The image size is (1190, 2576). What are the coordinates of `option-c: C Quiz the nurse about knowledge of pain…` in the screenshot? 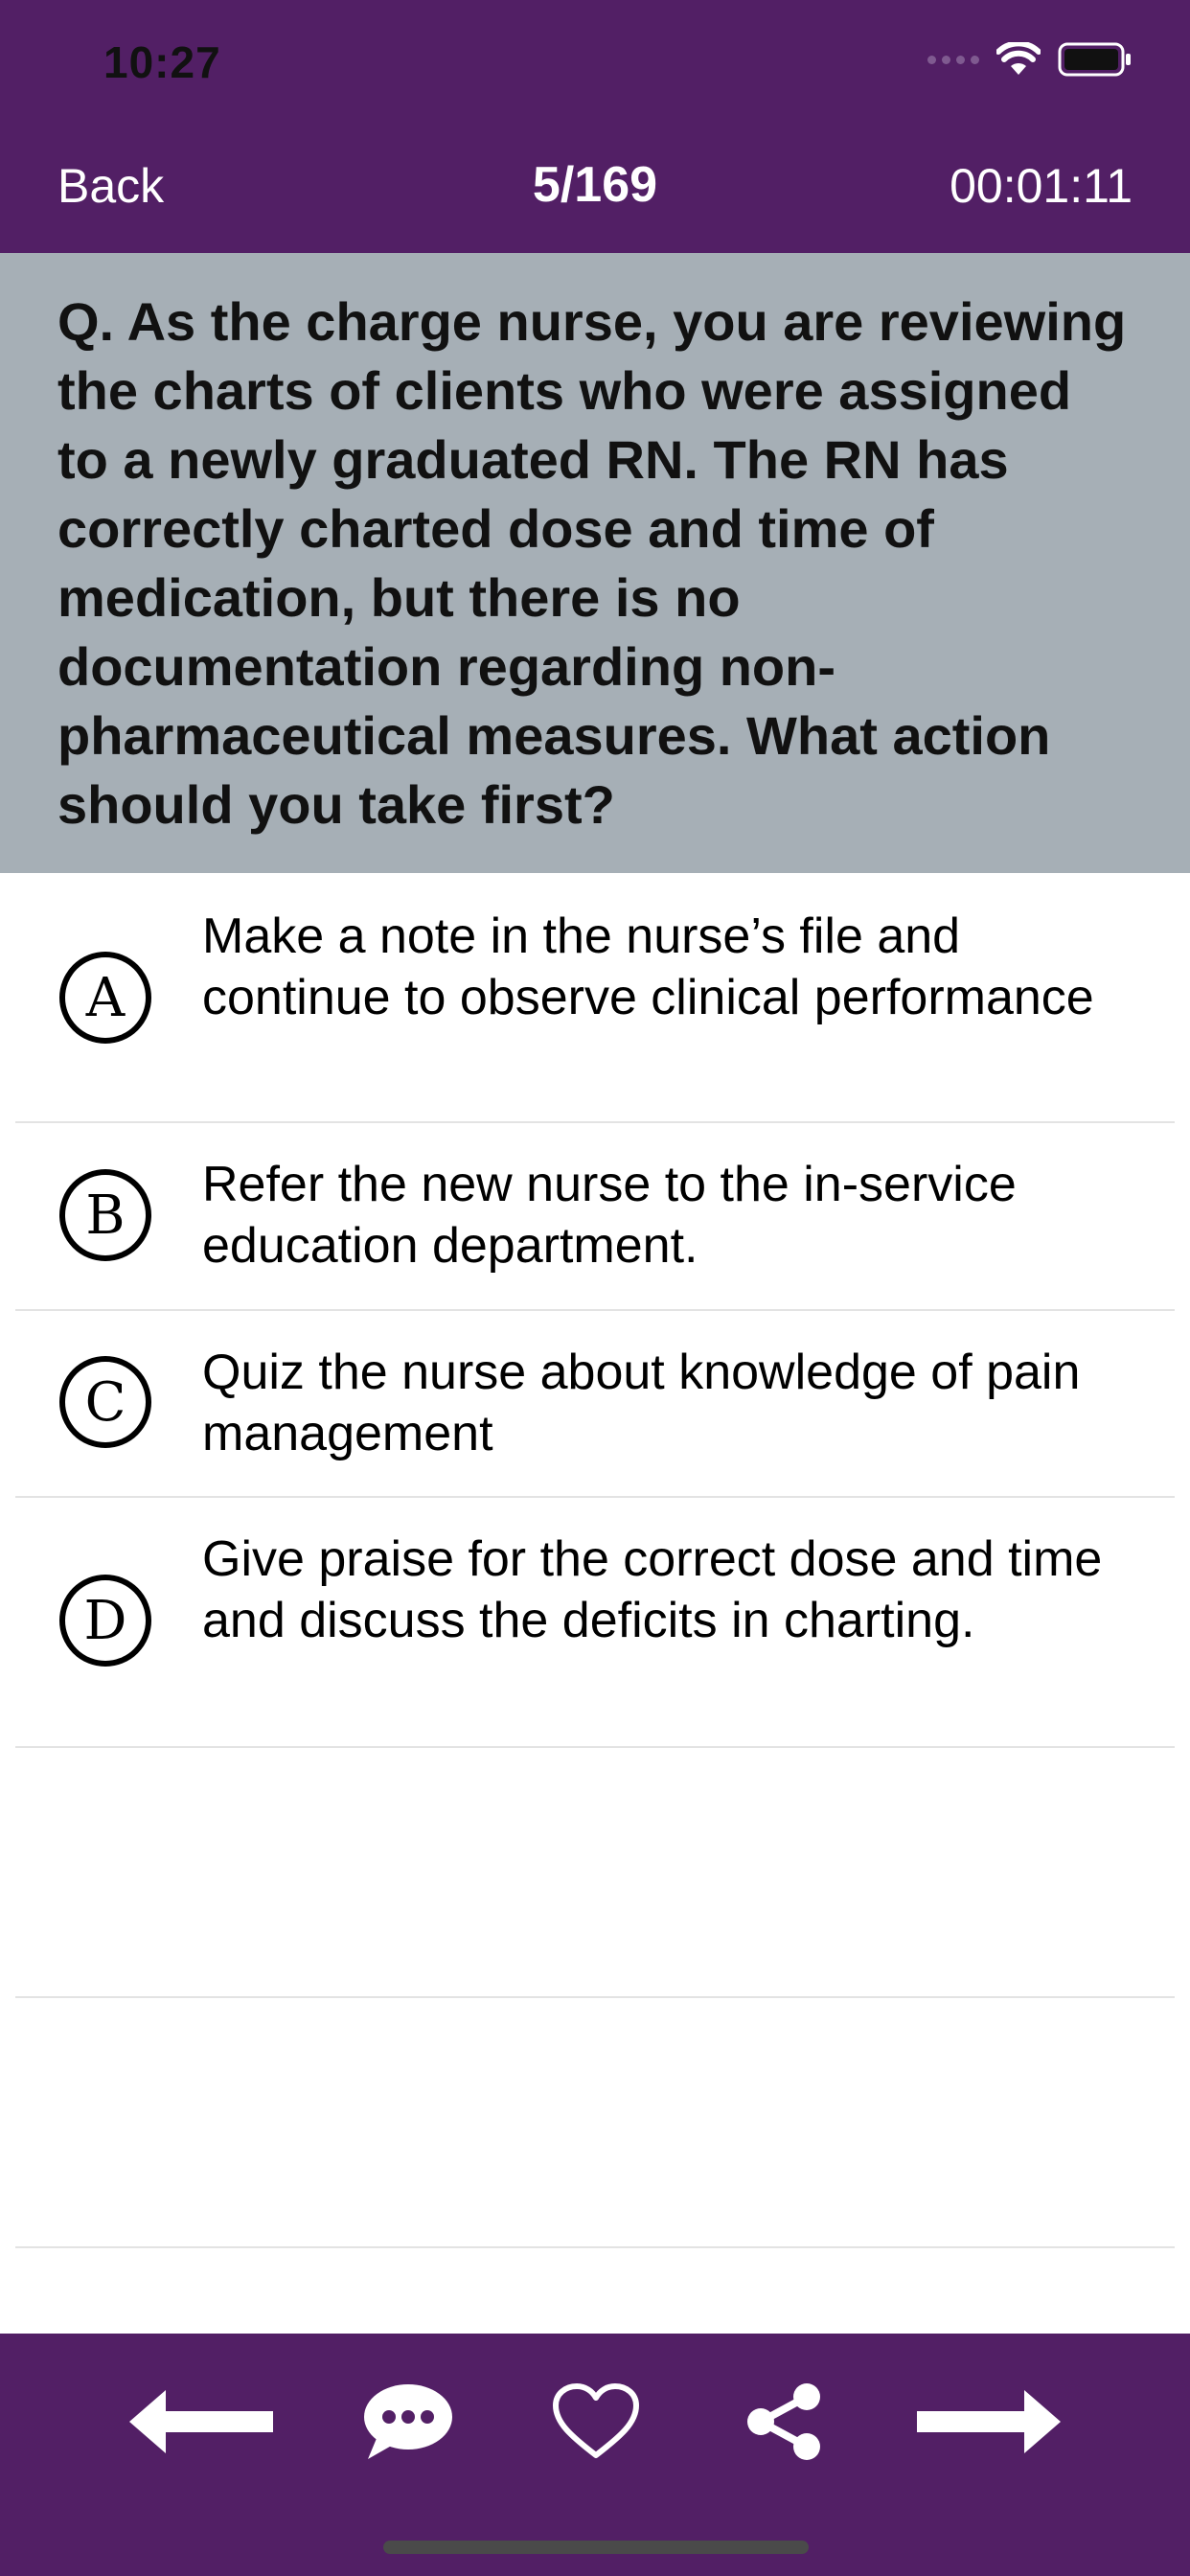 It's located at (595, 1404).